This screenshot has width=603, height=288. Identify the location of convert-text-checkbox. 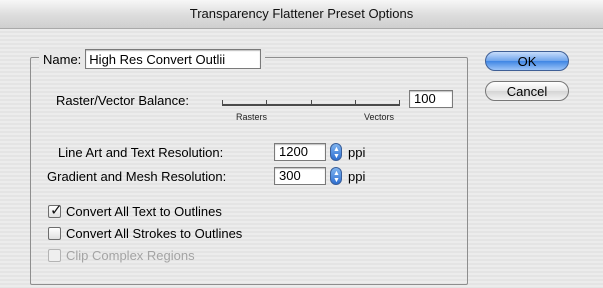
(55, 210).